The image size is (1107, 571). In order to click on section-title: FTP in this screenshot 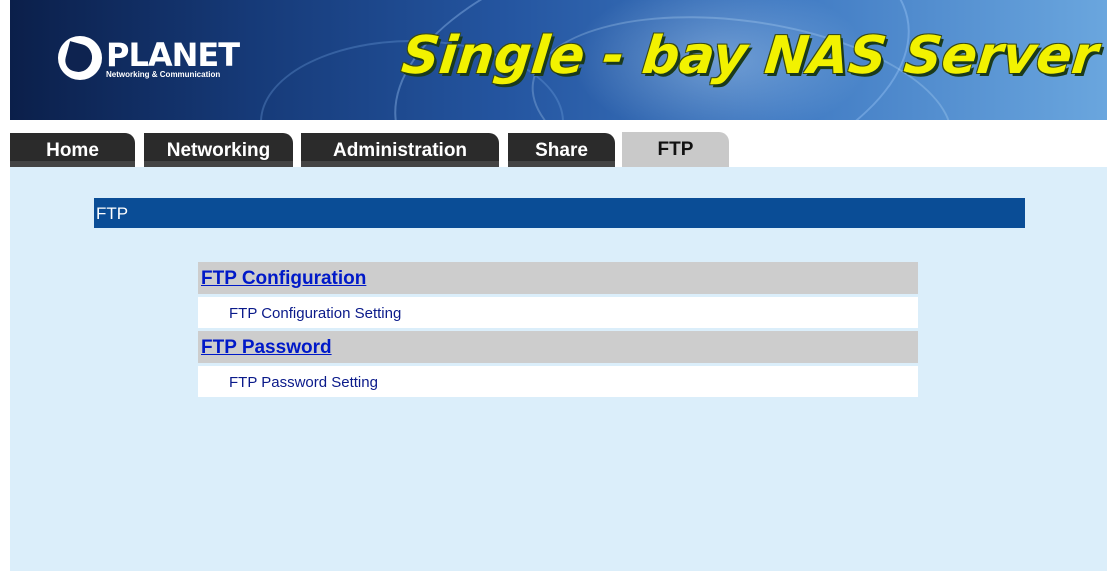, I will do `click(559, 213)`.